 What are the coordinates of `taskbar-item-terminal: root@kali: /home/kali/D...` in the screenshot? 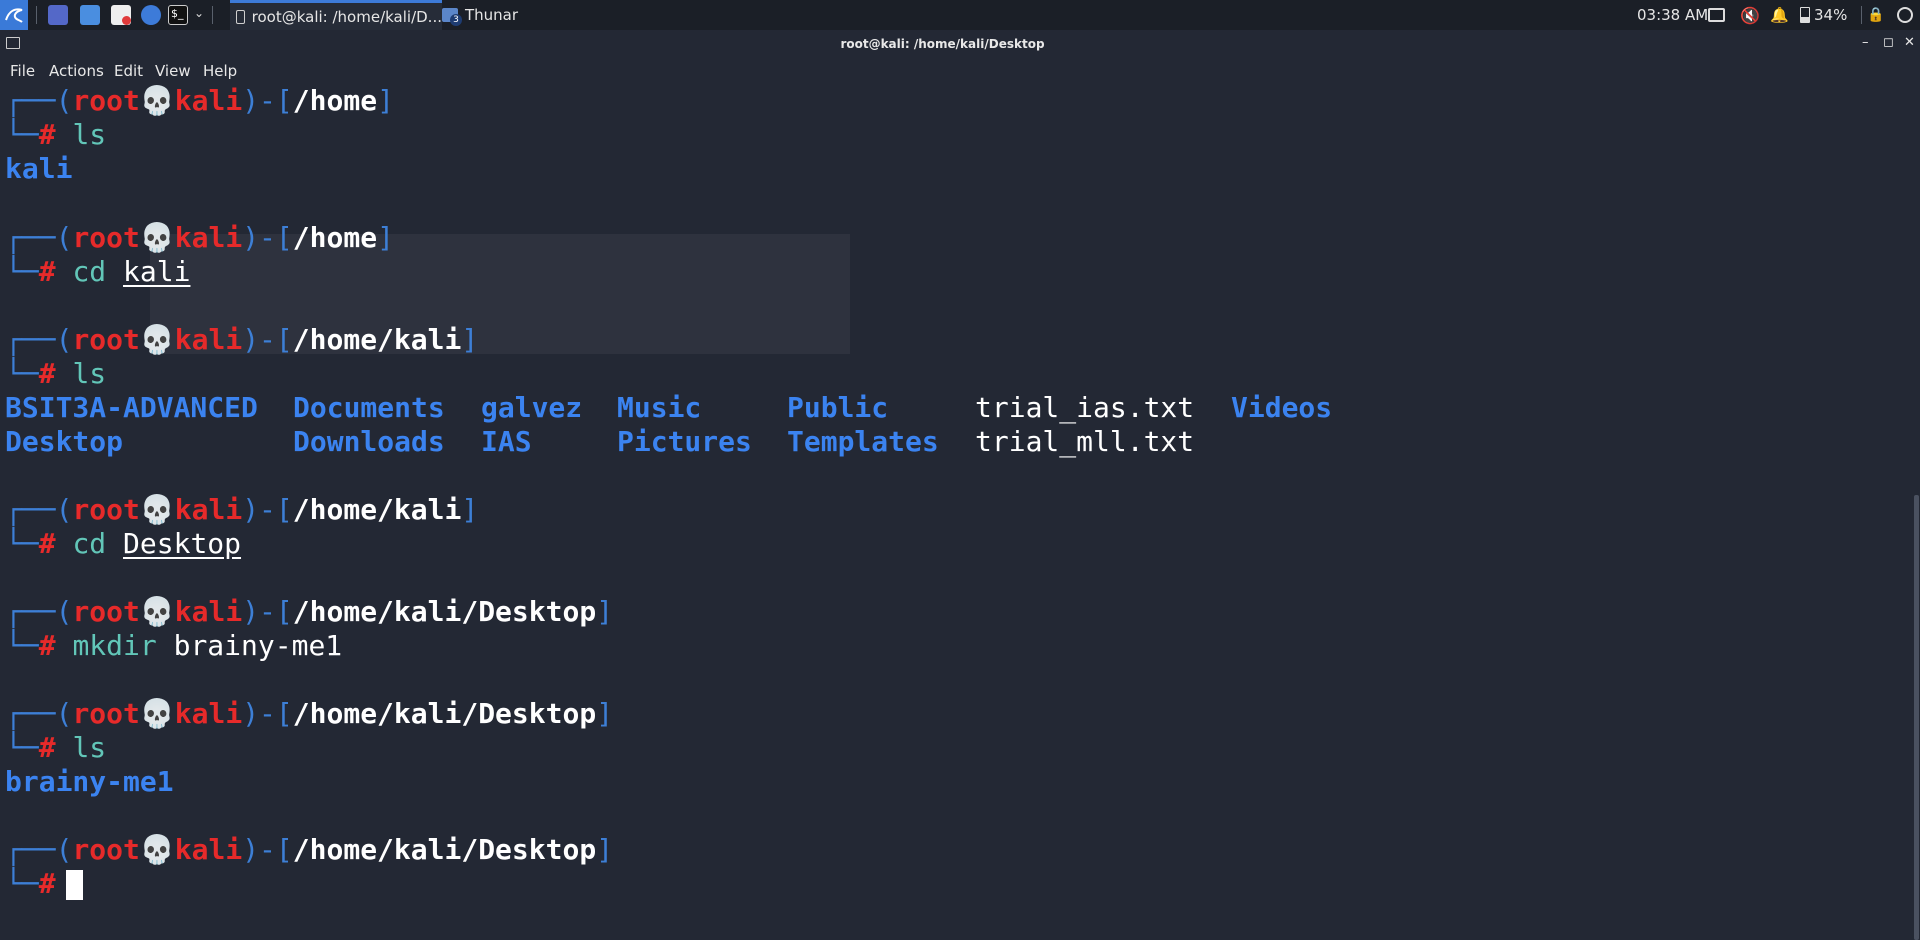 It's located at (336, 15).